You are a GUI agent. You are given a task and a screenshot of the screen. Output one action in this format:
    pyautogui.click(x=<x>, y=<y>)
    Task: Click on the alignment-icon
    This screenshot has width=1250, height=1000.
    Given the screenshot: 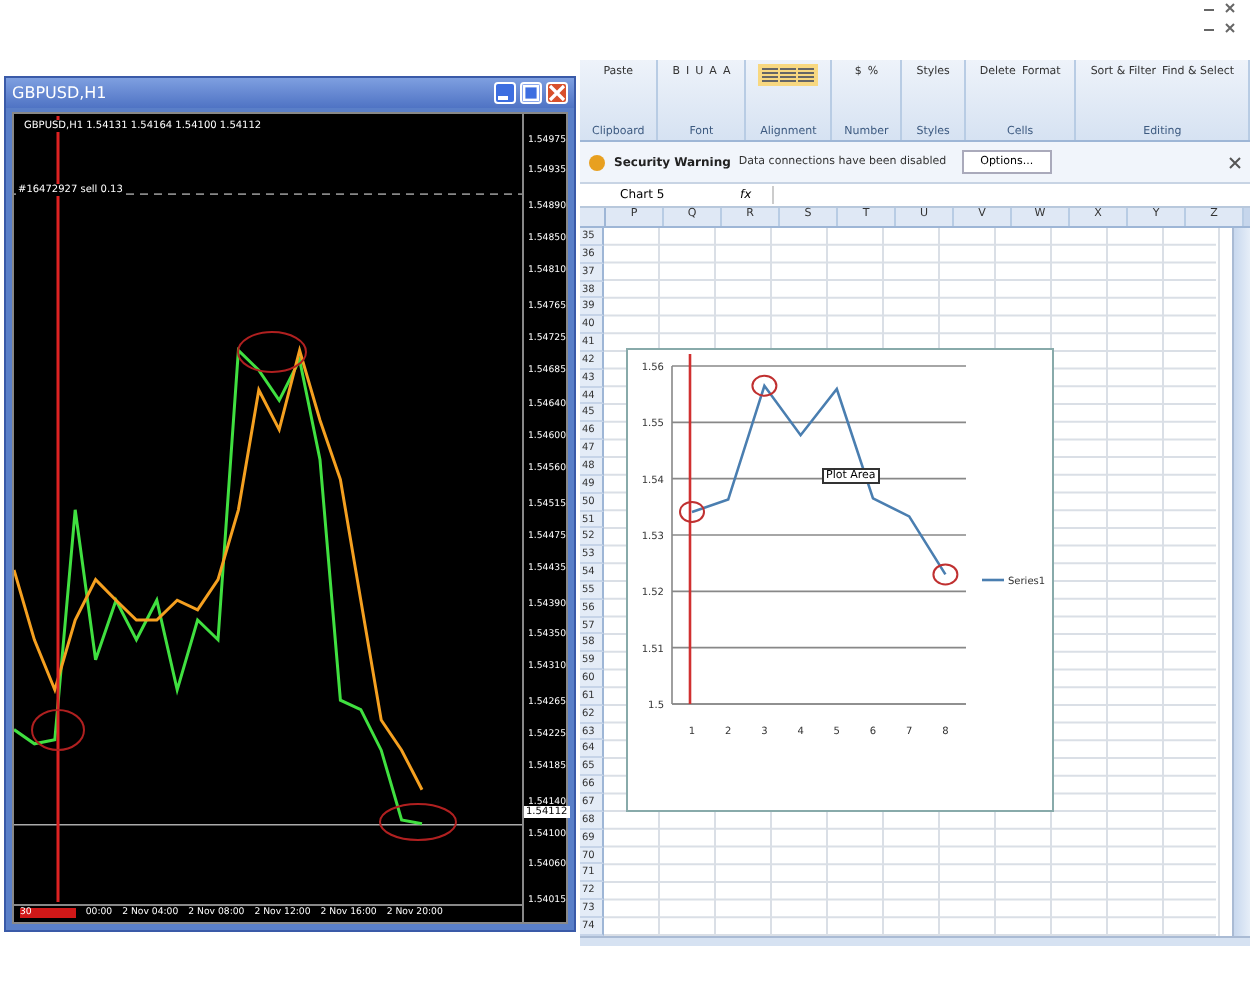 What is the action you would take?
    pyautogui.click(x=788, y=75)
    